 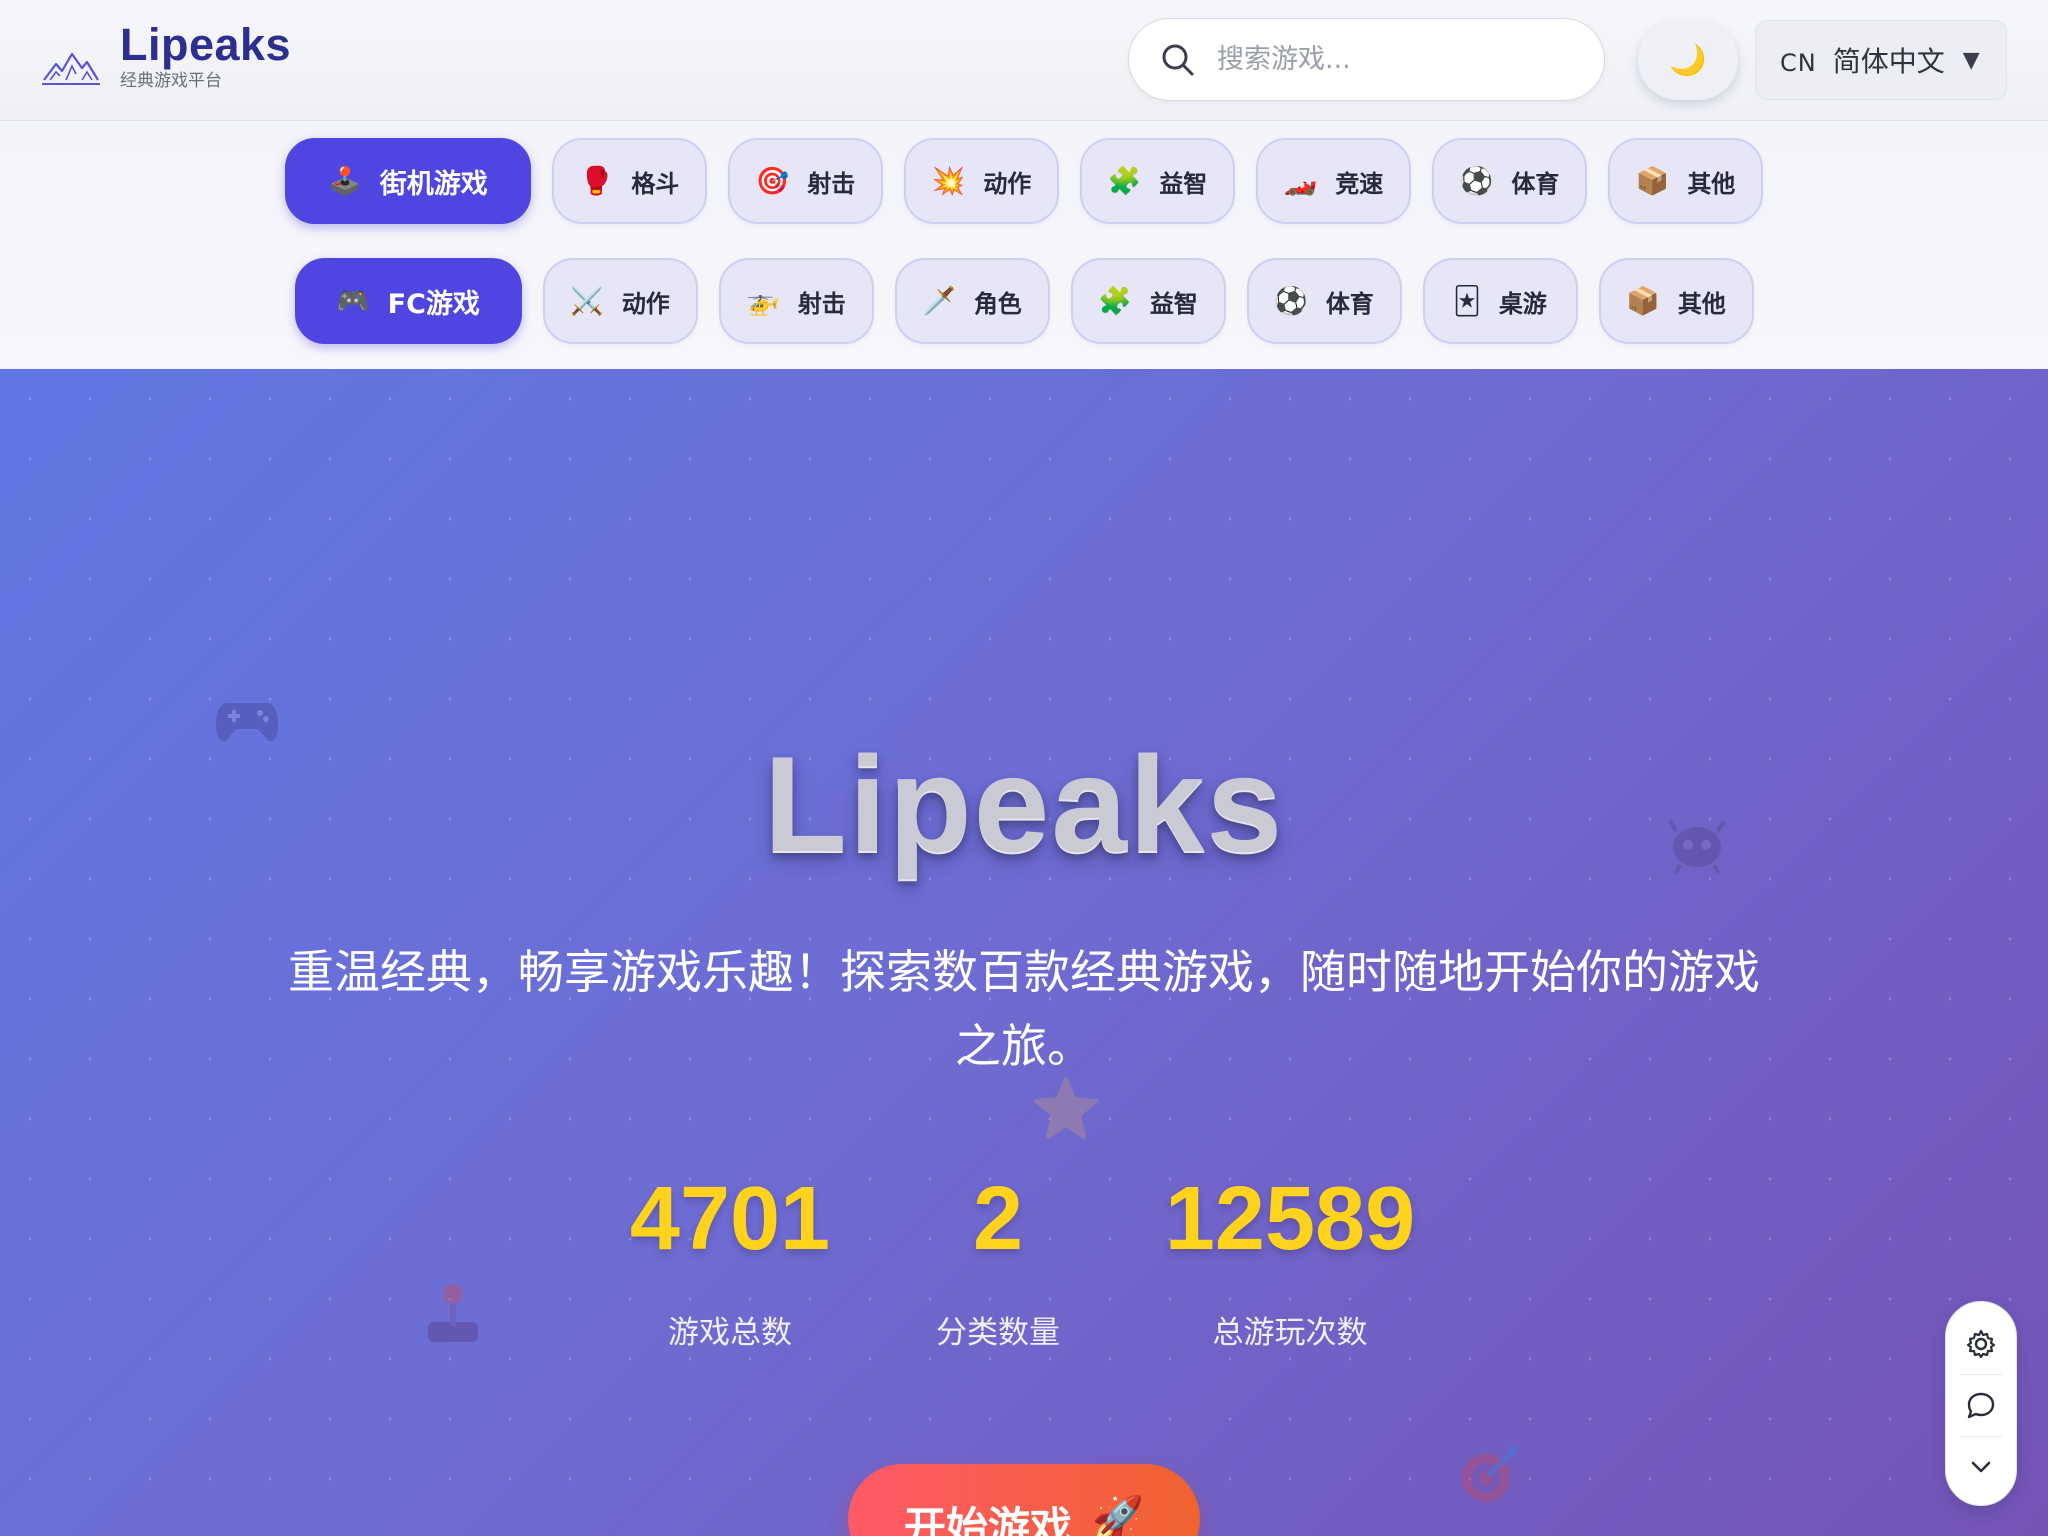 I want to click on gamepad-icon: 🎮, so click(x=353, y=301).